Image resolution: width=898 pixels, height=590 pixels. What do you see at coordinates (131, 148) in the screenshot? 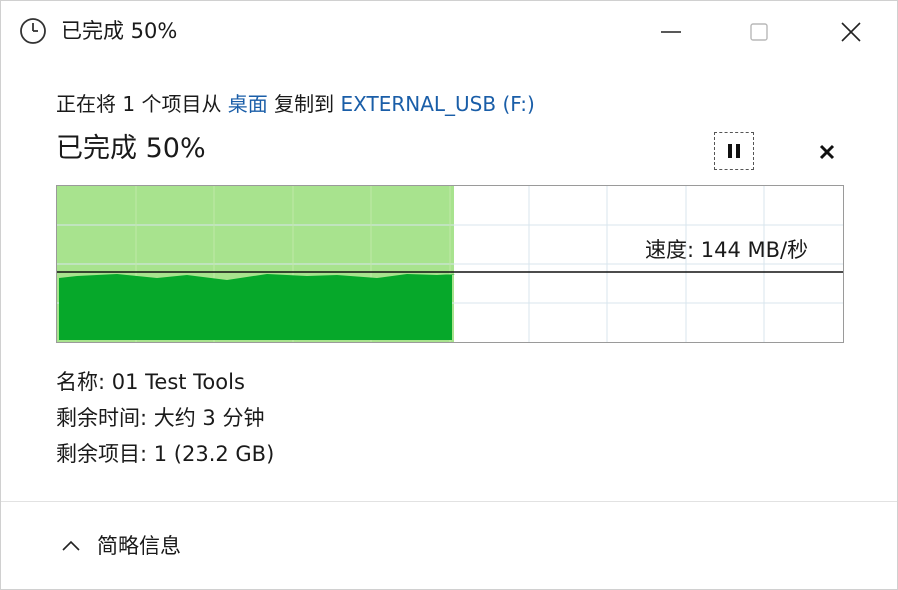
I see `progress-text: 已完成 50%` at bounding box center [131, 148].